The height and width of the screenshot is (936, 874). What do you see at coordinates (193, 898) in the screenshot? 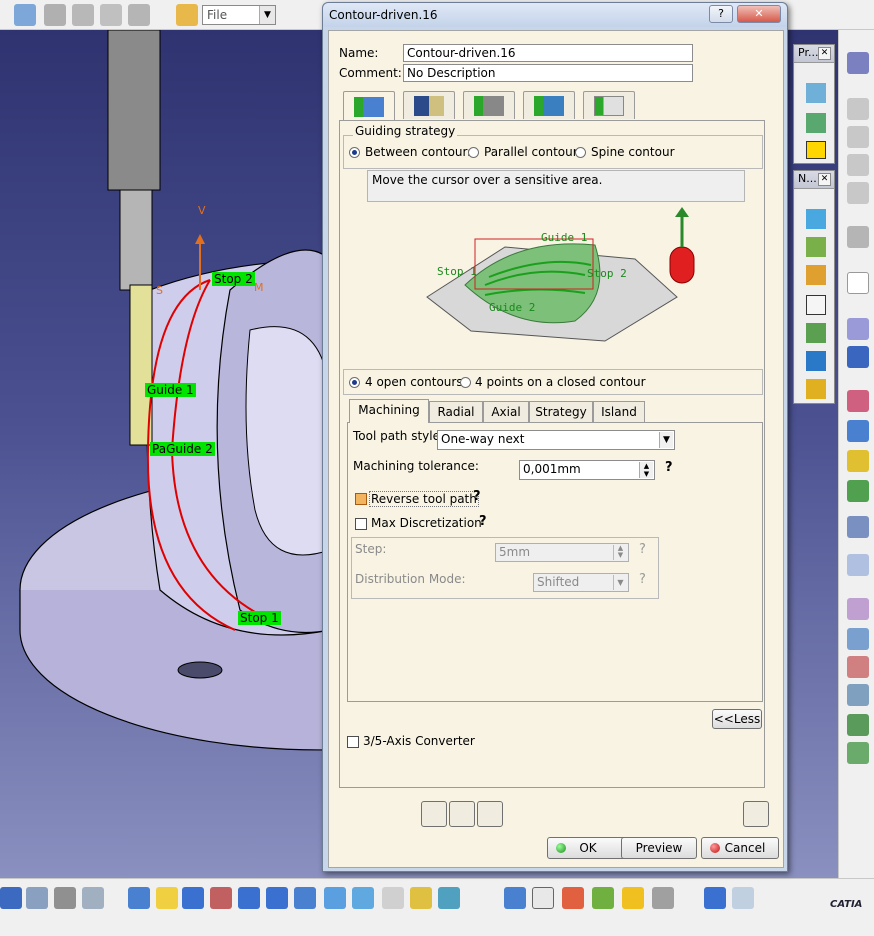
I see `pan-icon` at bounding box center [193, 898].